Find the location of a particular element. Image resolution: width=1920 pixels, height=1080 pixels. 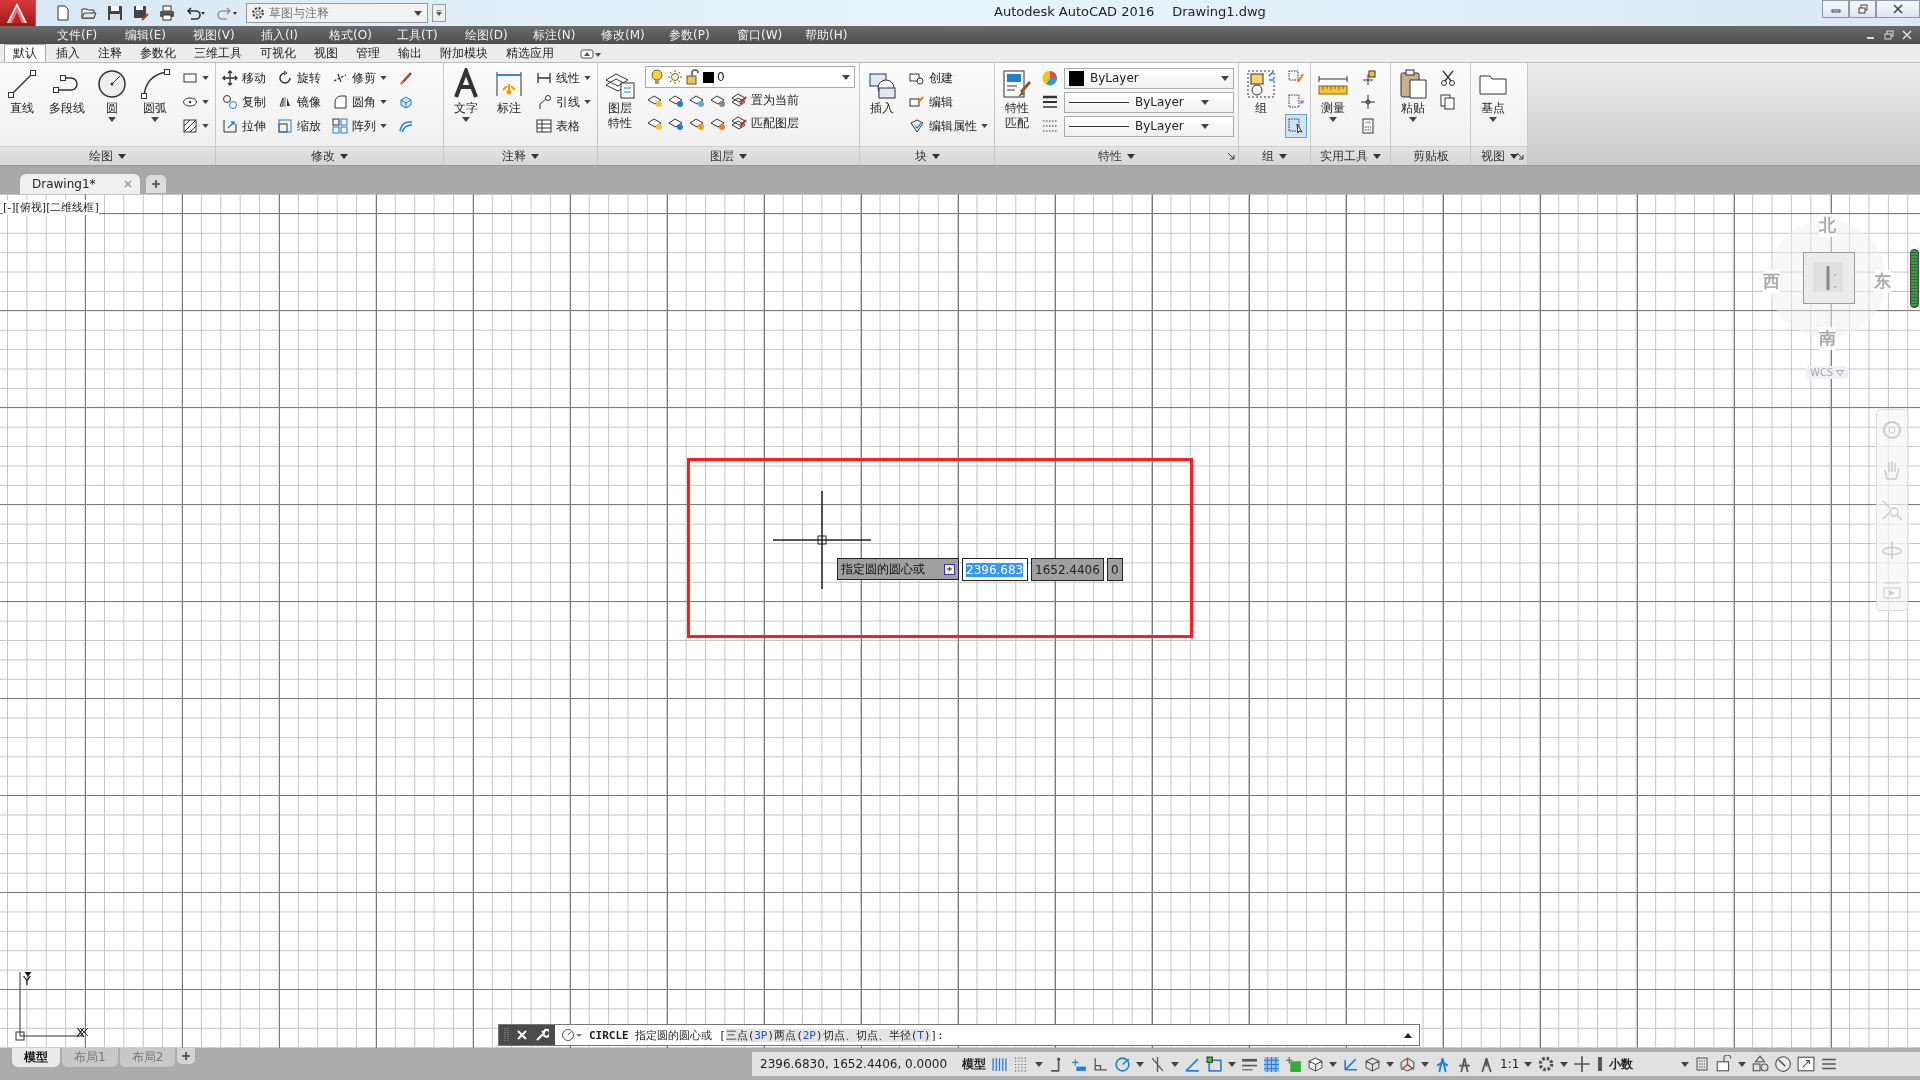

ribbon-button: 置为当前 is located at coordinates (765, 100).